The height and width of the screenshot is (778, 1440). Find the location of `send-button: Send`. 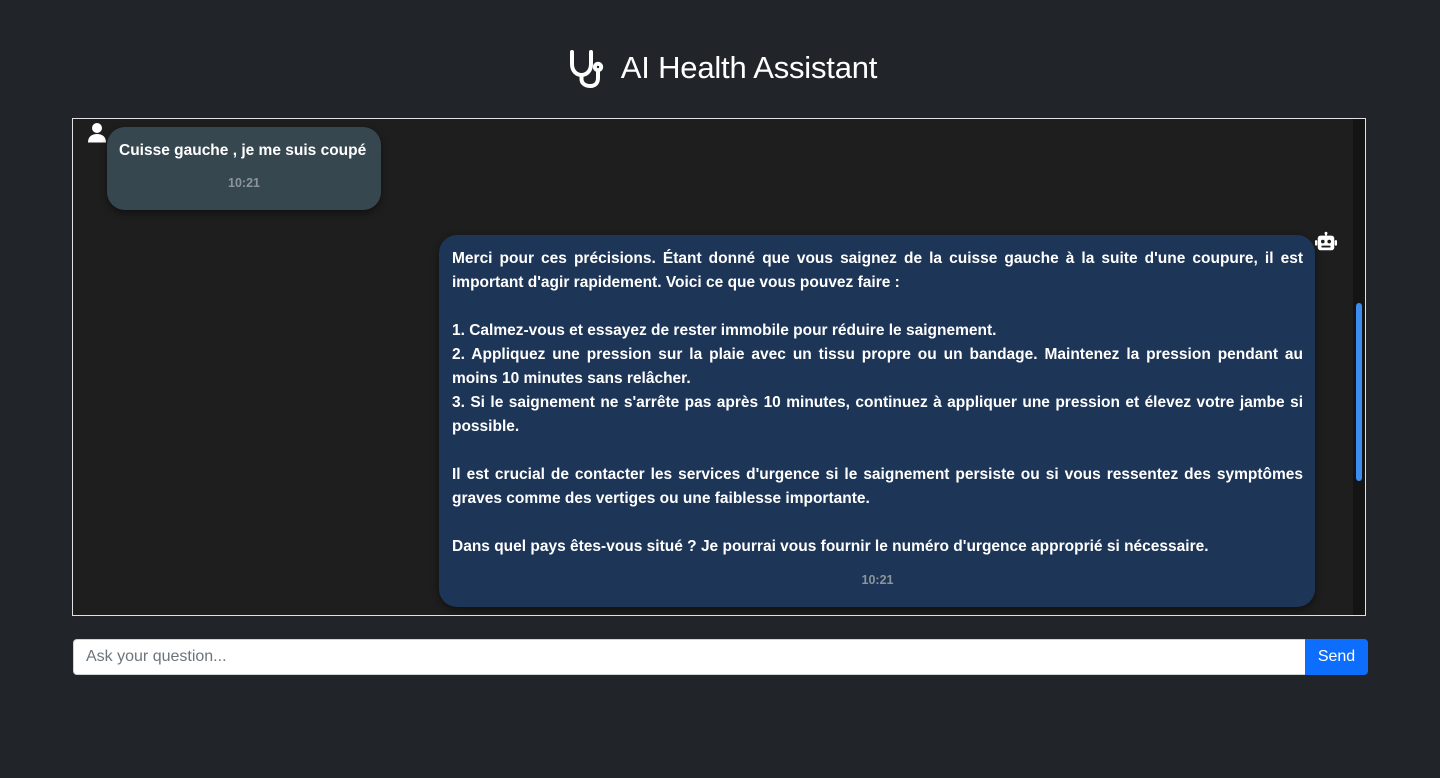

send-button: Send is located at coordinates (1336, 657).